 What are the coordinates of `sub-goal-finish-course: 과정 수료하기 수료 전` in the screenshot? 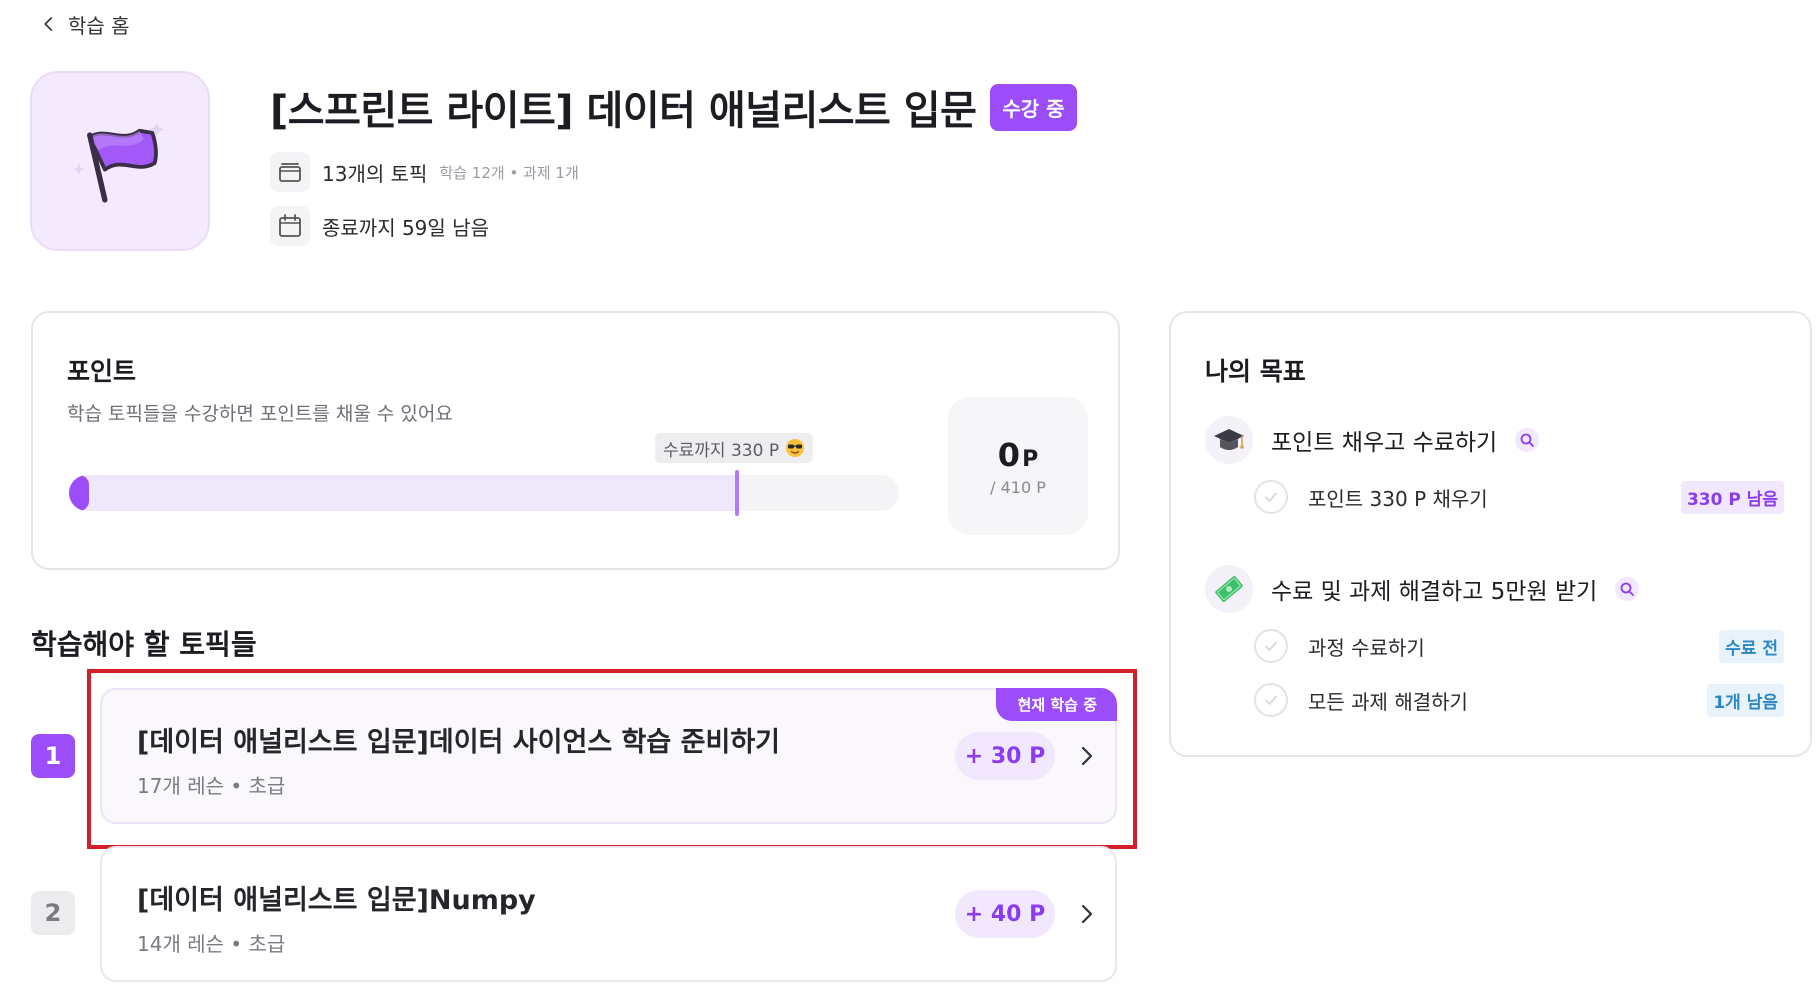 It's located at (1519, 646).